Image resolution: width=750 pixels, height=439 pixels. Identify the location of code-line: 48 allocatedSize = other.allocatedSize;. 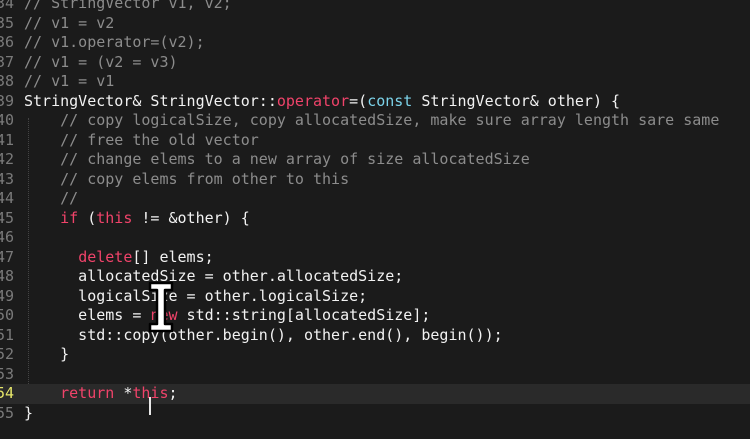
(375, 277).